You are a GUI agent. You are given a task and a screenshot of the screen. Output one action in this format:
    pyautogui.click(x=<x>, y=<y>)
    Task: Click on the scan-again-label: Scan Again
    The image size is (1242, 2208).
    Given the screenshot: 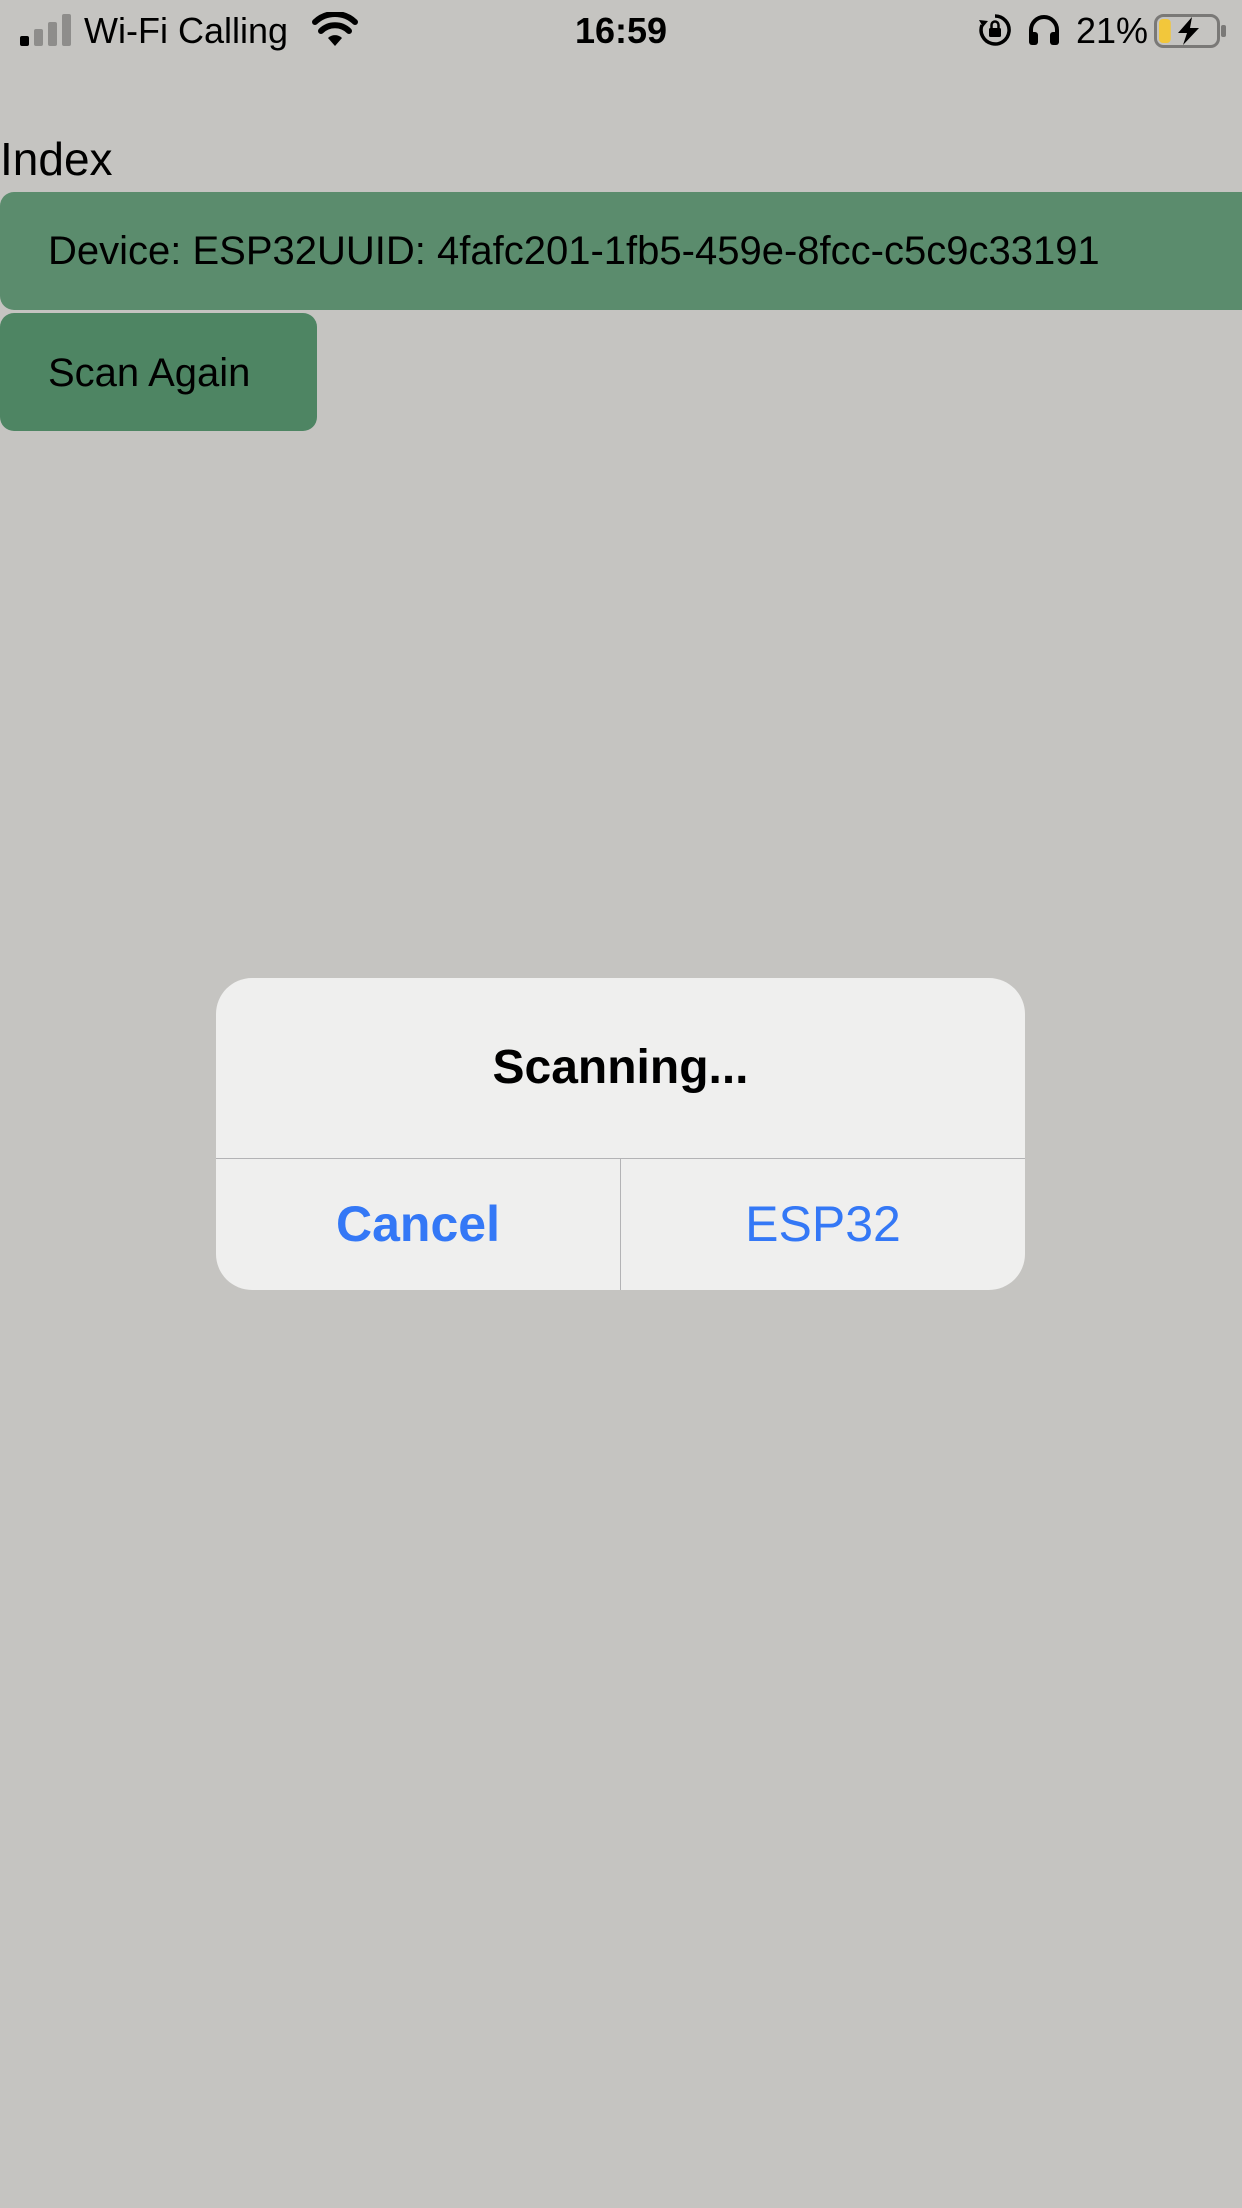 What is the action you would take?
    pyautogui.click(x=149, y=373)
    